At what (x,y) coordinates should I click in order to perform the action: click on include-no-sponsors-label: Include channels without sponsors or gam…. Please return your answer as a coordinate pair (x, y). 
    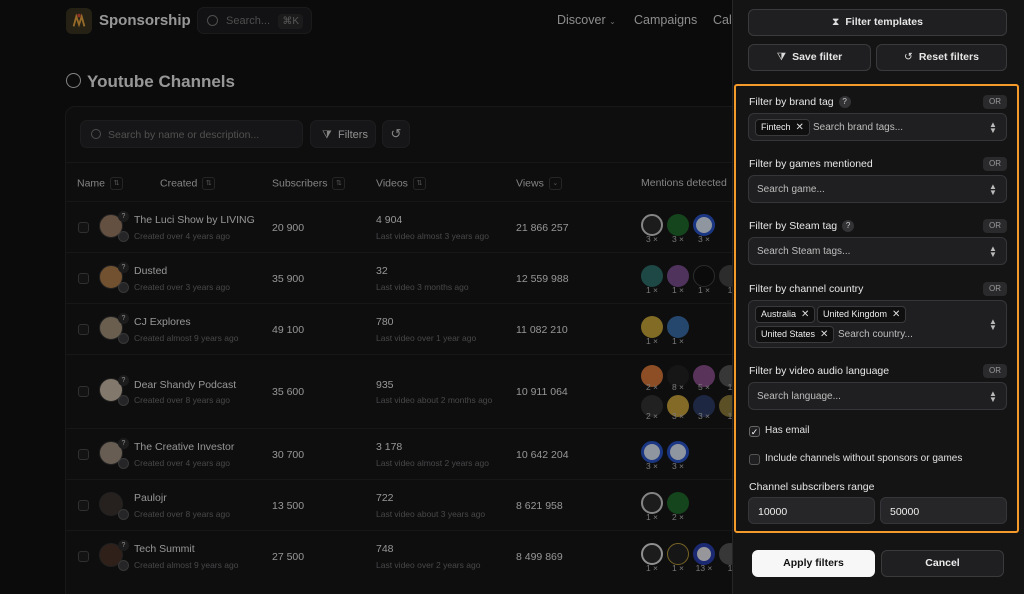
    Looking at the image, I should click on (863, 458).